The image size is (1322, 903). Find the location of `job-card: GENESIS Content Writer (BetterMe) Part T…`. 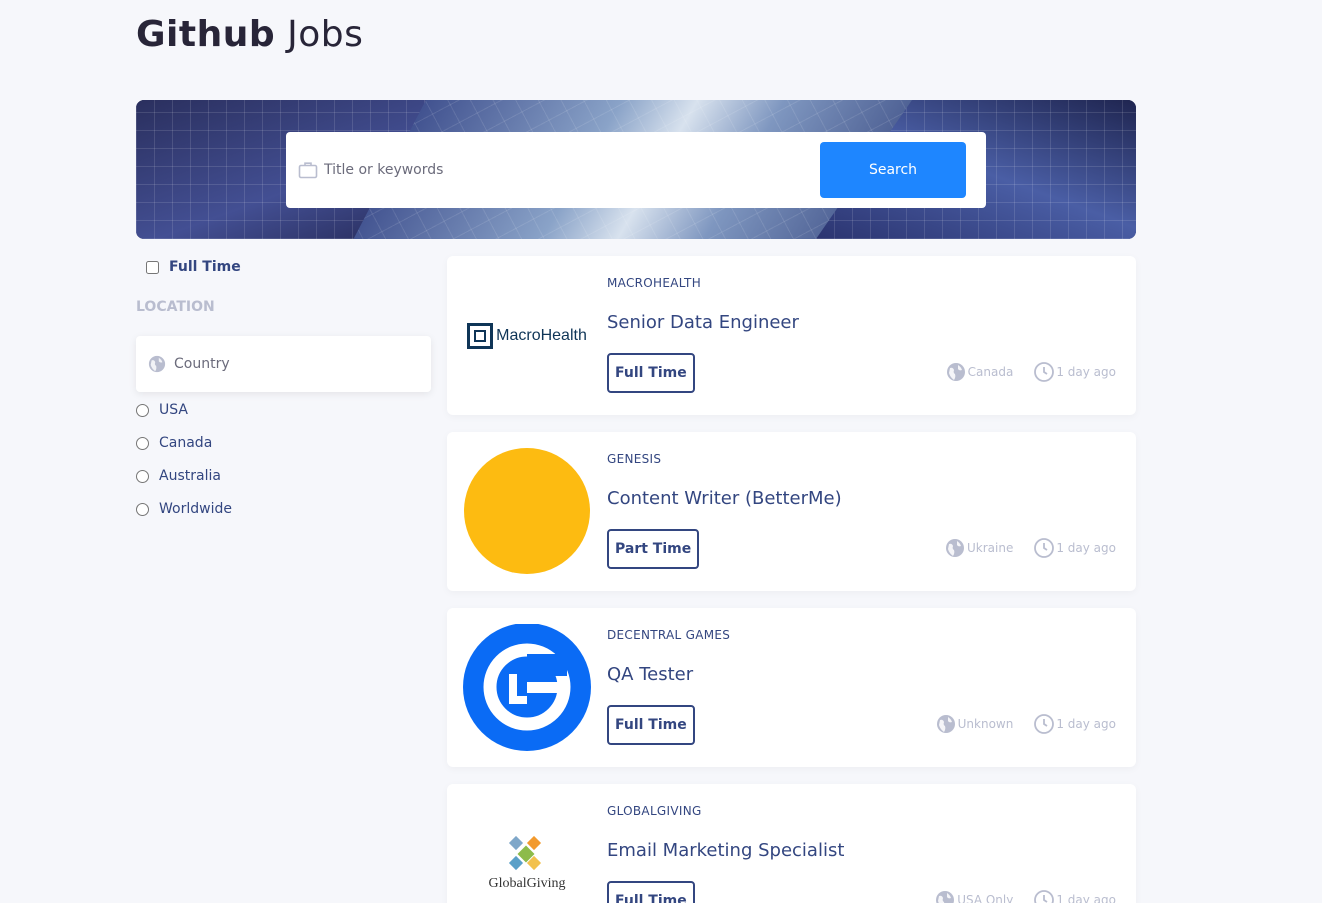

job-card: GENESIS Content Writer (BetterMe) Part T… is located at coordinates (791, 511).